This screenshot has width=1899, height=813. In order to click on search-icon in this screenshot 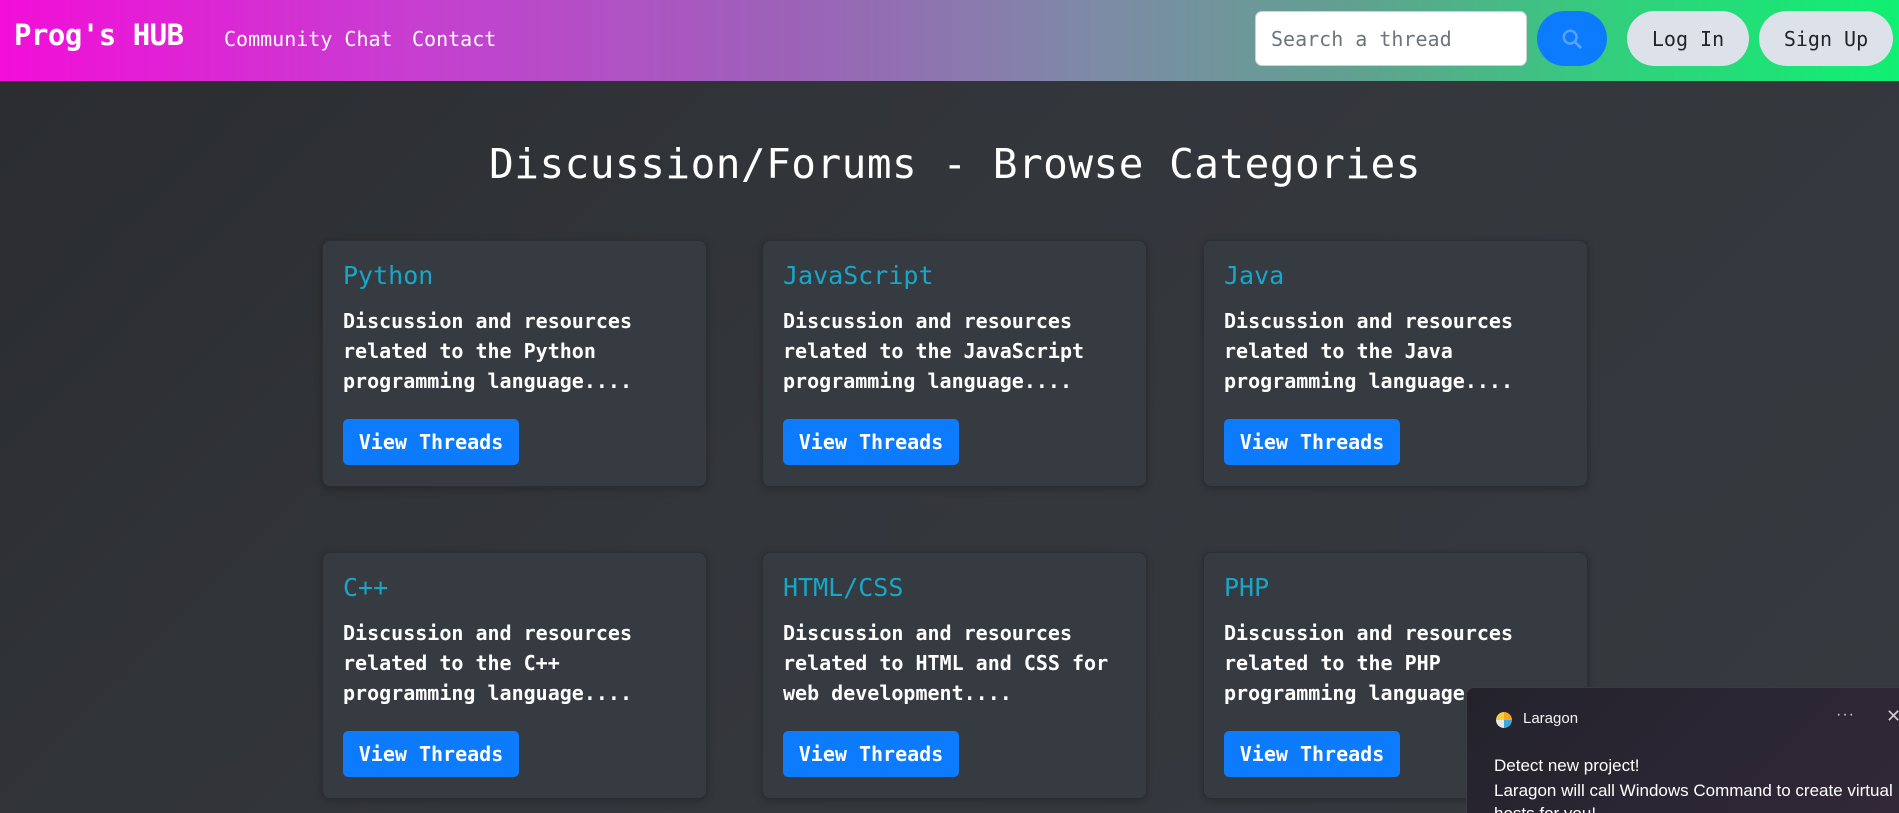, I will do `click(1572, 39)`.